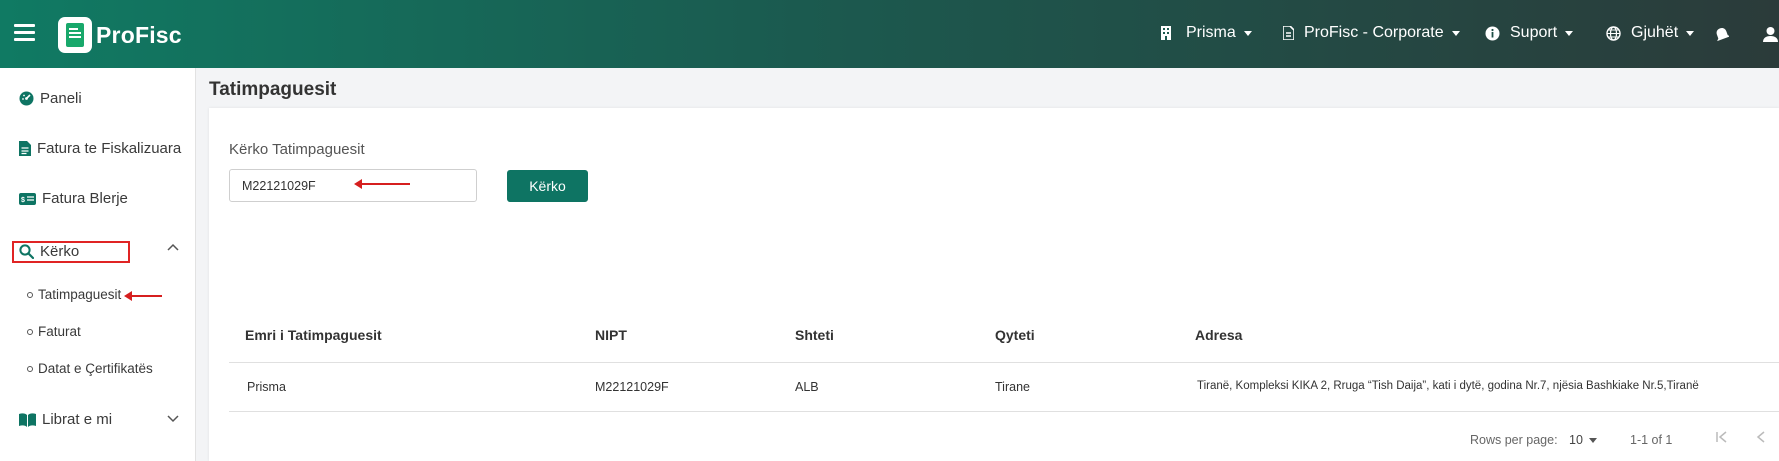 This screenshot has height=461, width=1779. I want to click on table-cell-city: Tirane, so click(1012, 387).